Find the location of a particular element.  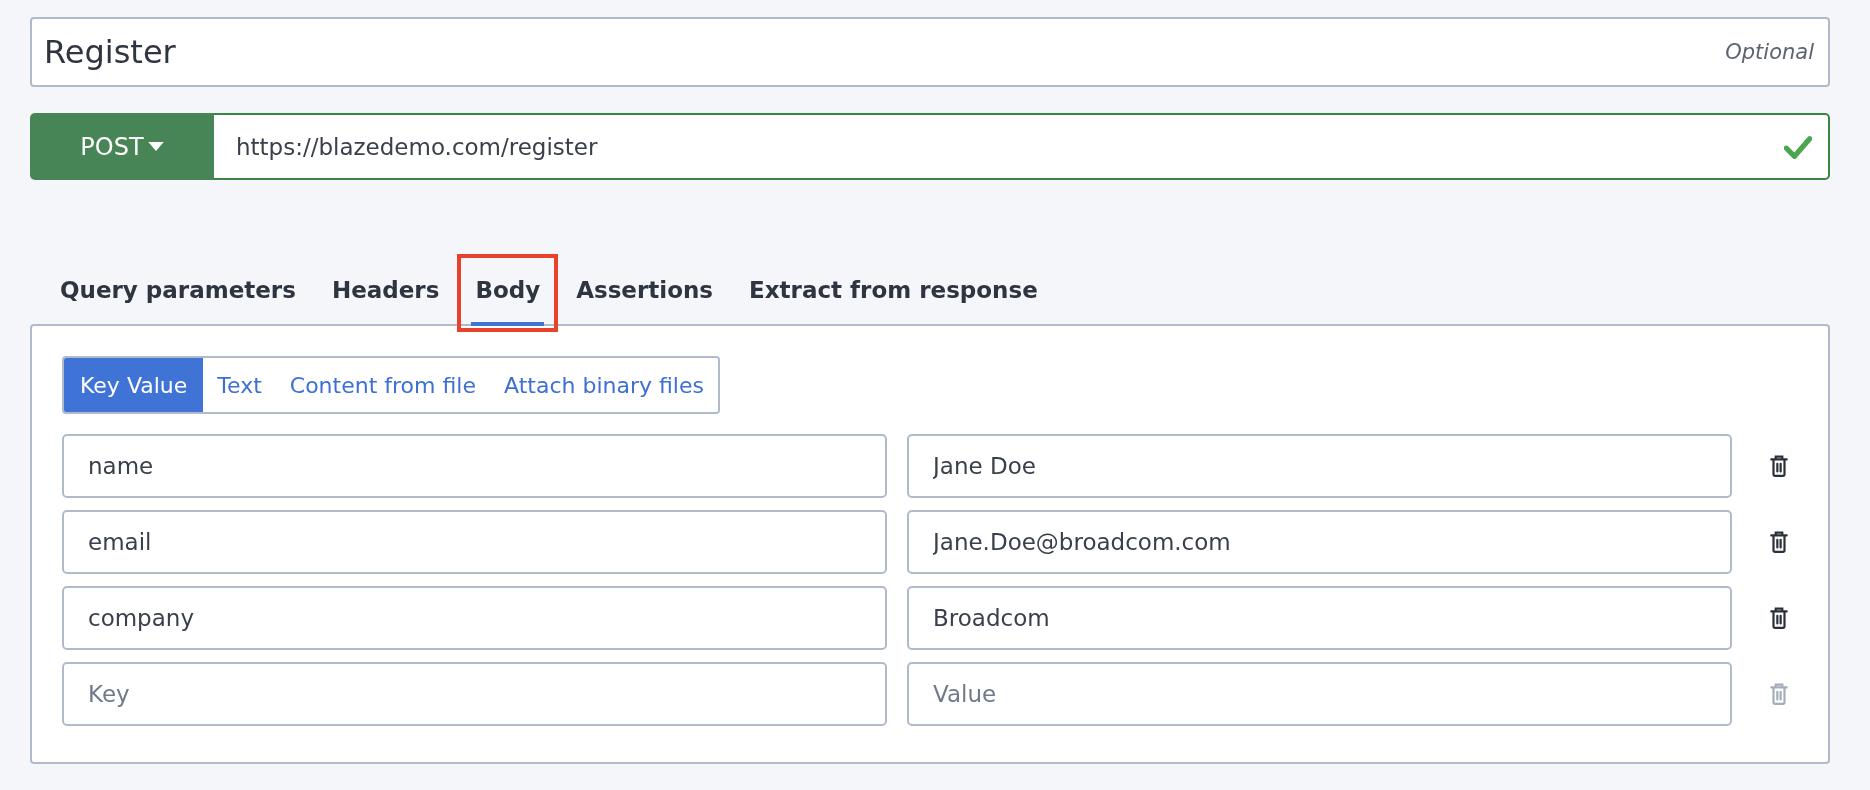

tab: Assertions is located at coordinates (645, 292).